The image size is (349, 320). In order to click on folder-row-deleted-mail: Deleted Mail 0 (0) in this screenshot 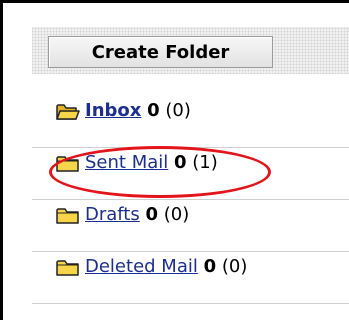, I will do `click(190, 278)`.